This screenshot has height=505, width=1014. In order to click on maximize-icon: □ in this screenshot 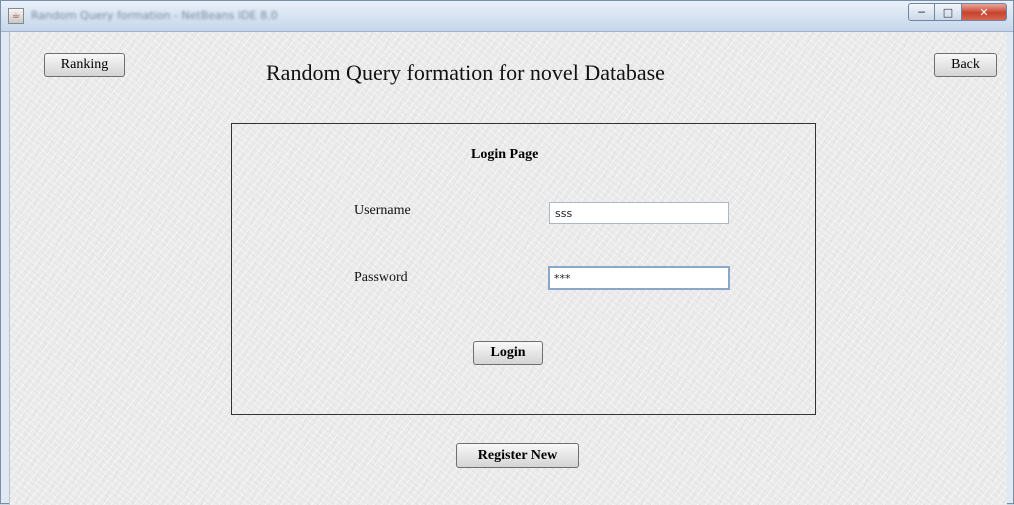, I will do `click(948, 12)`.